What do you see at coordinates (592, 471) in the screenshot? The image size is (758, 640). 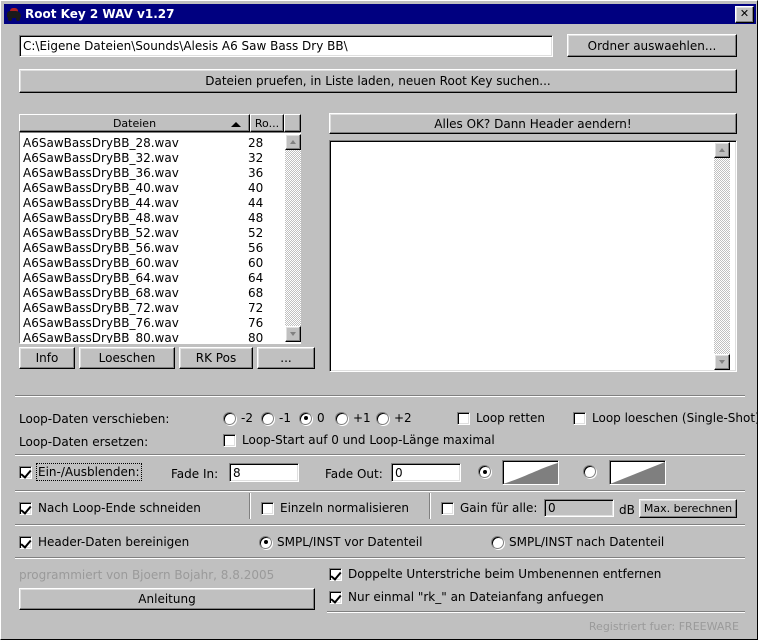 I see `fade-curve-linear-radio` at bounding box center [592, 471].